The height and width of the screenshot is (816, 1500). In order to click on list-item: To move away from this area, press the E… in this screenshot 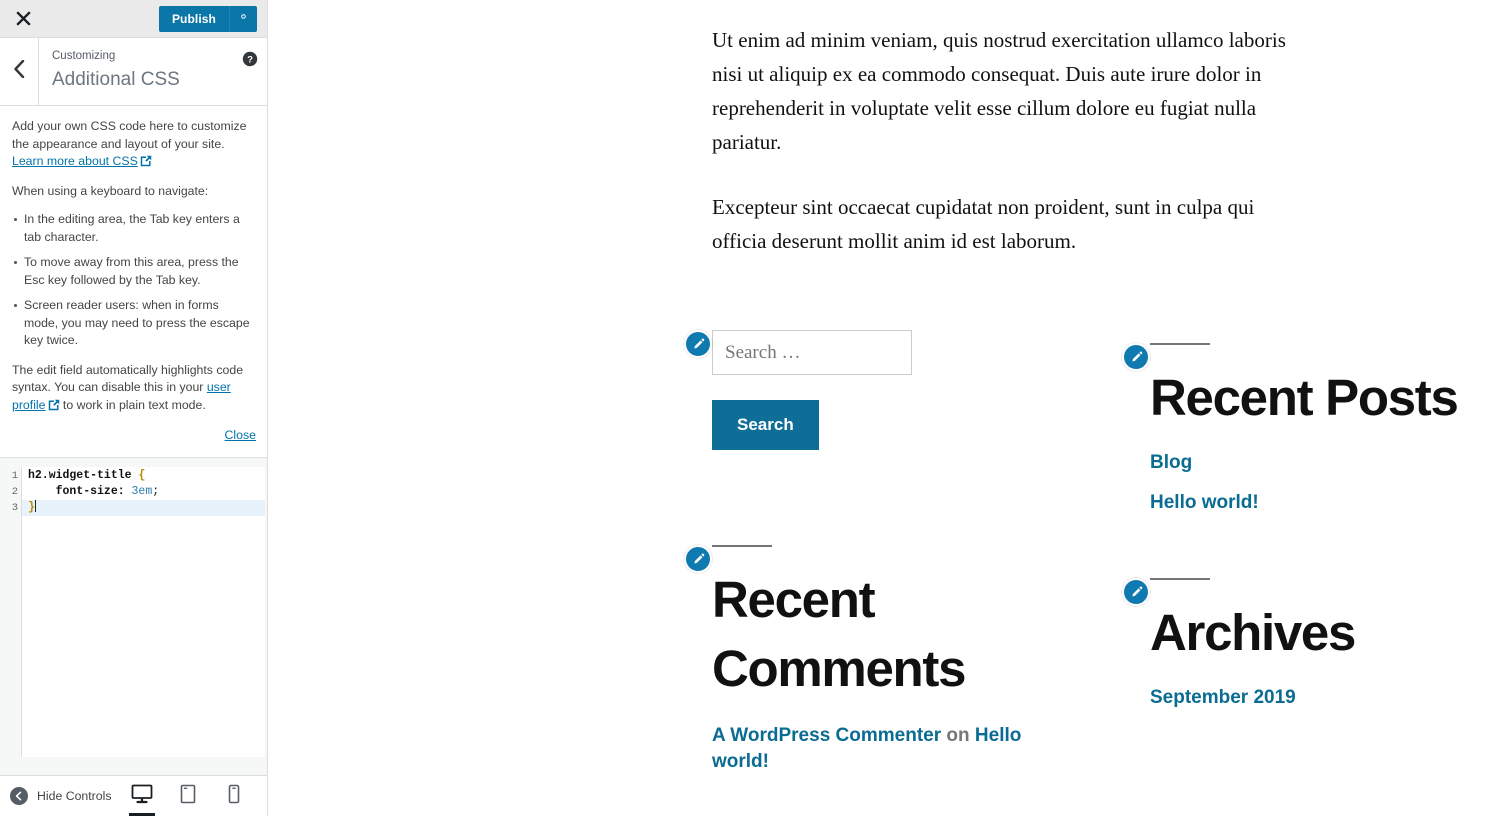, I will do `click(134, 271)`.